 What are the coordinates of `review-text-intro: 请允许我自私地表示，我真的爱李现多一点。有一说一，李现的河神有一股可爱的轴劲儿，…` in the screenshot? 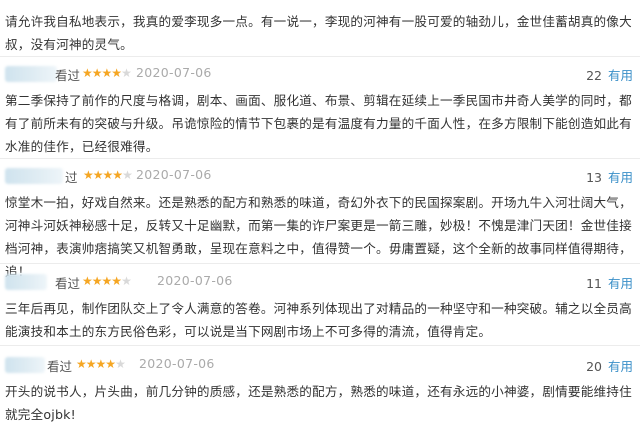 It's located at (318, 33).